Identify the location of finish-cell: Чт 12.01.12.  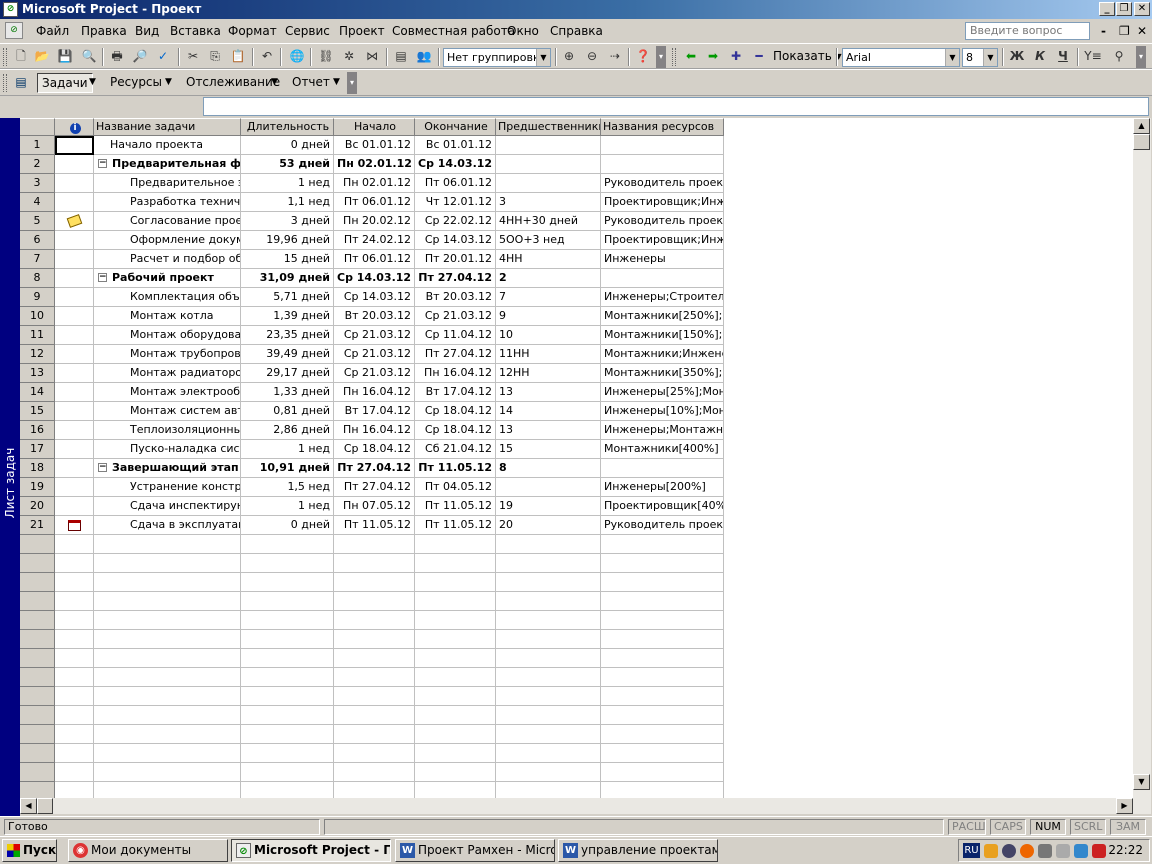
(455, 202).